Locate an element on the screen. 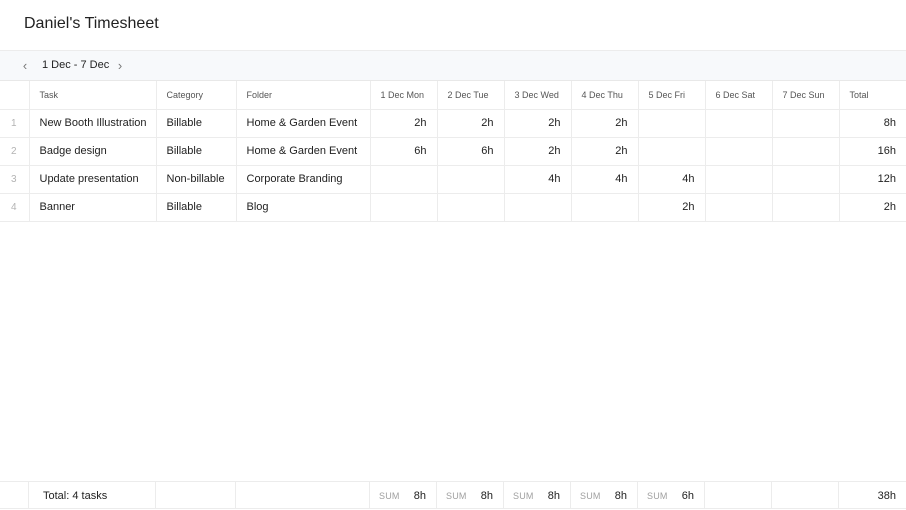 The image size is (906, 510). grand-total-value: 38h is located at coordinates (886, 496).